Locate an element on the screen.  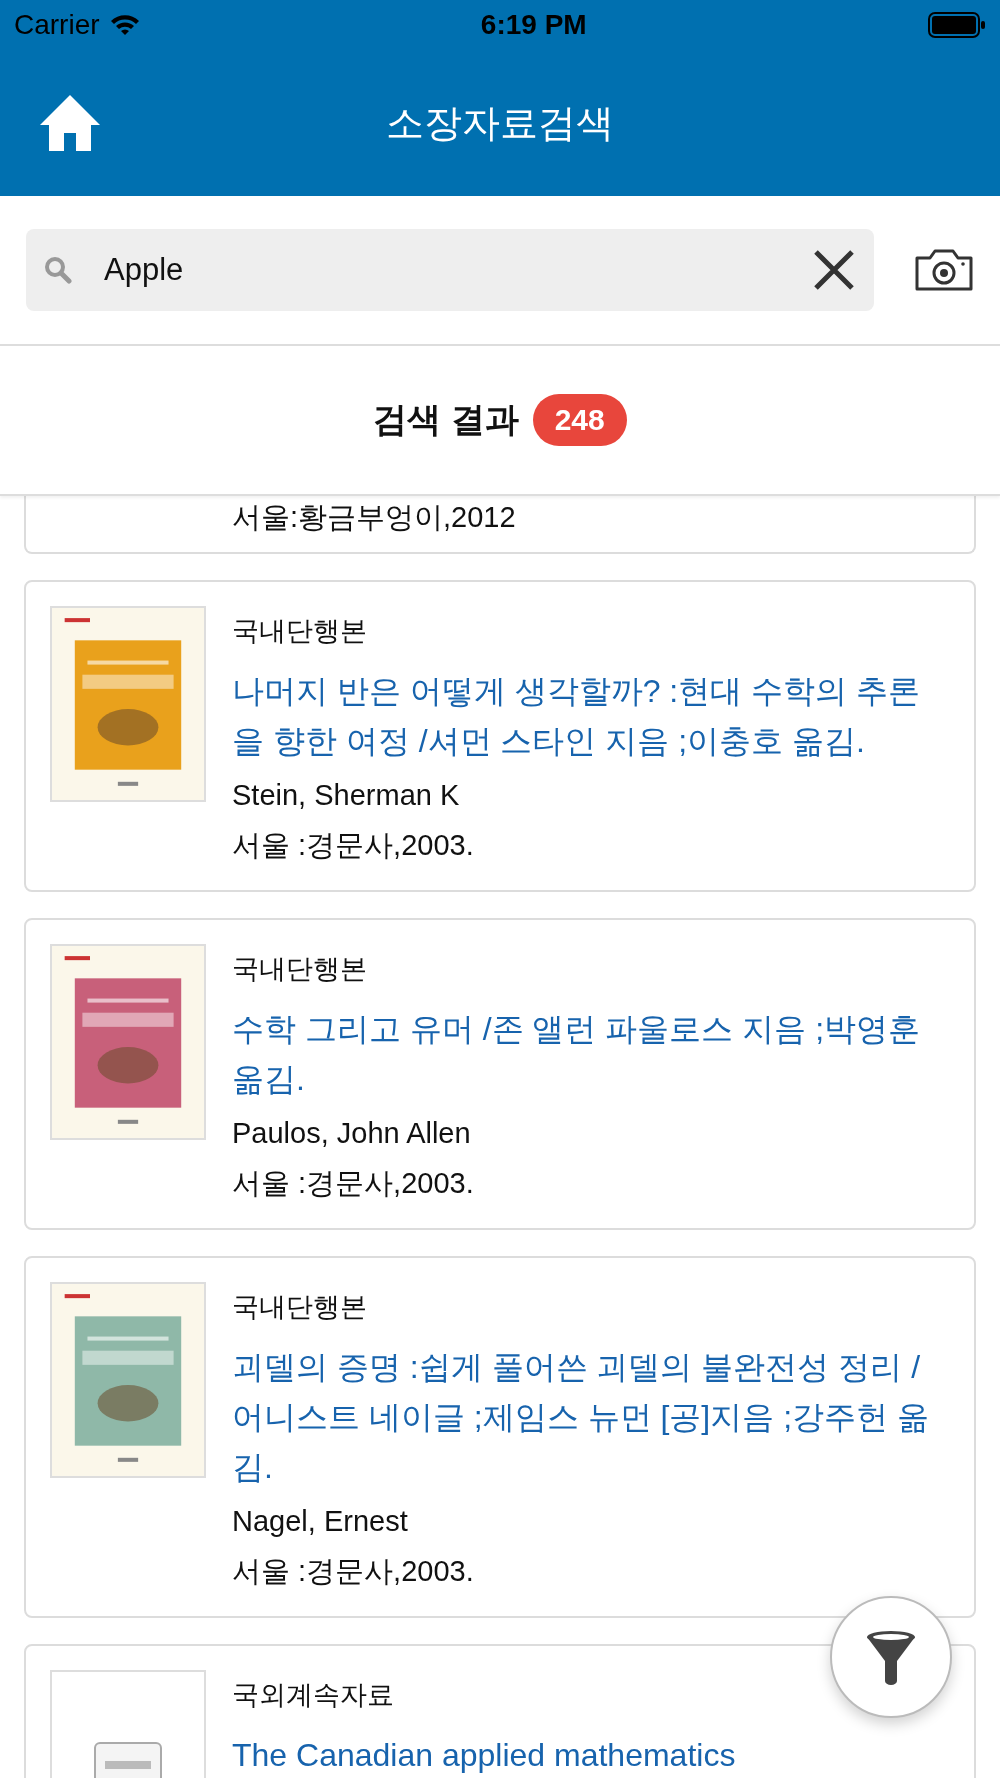
wifi-icon is located at coordinates (124, 25).